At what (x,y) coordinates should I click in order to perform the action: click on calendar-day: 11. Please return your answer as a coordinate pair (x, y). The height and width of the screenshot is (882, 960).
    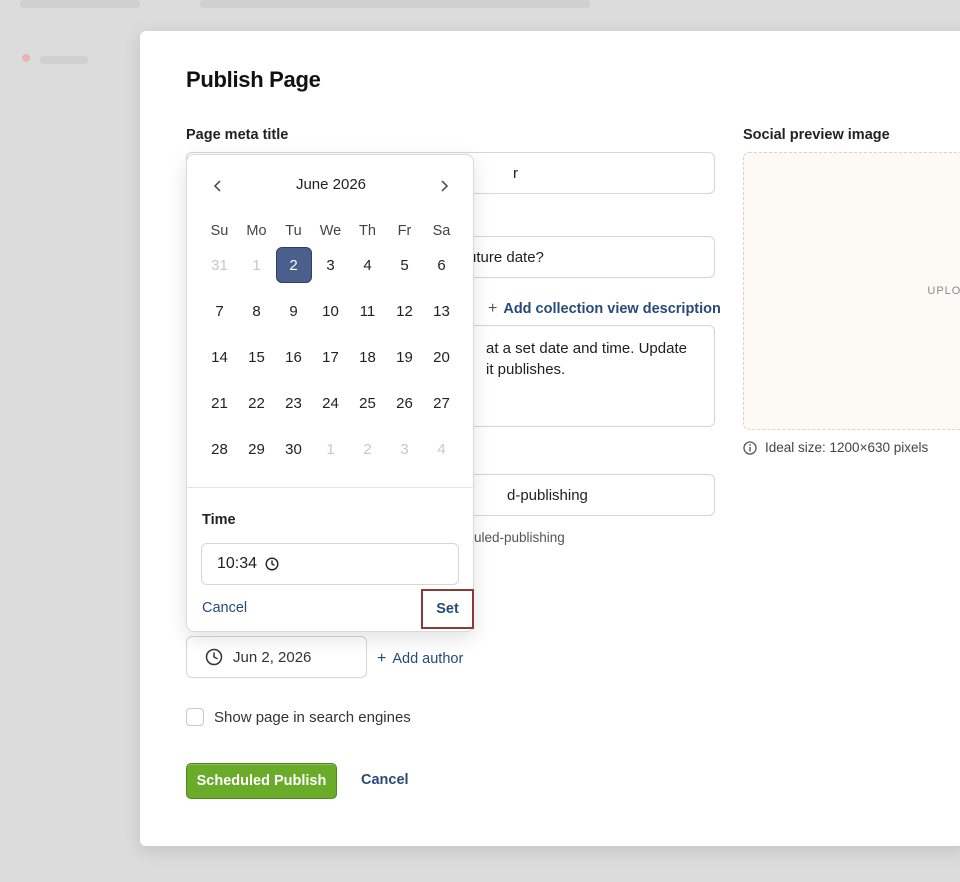
    Looking at the image, I should click on (368, 311).